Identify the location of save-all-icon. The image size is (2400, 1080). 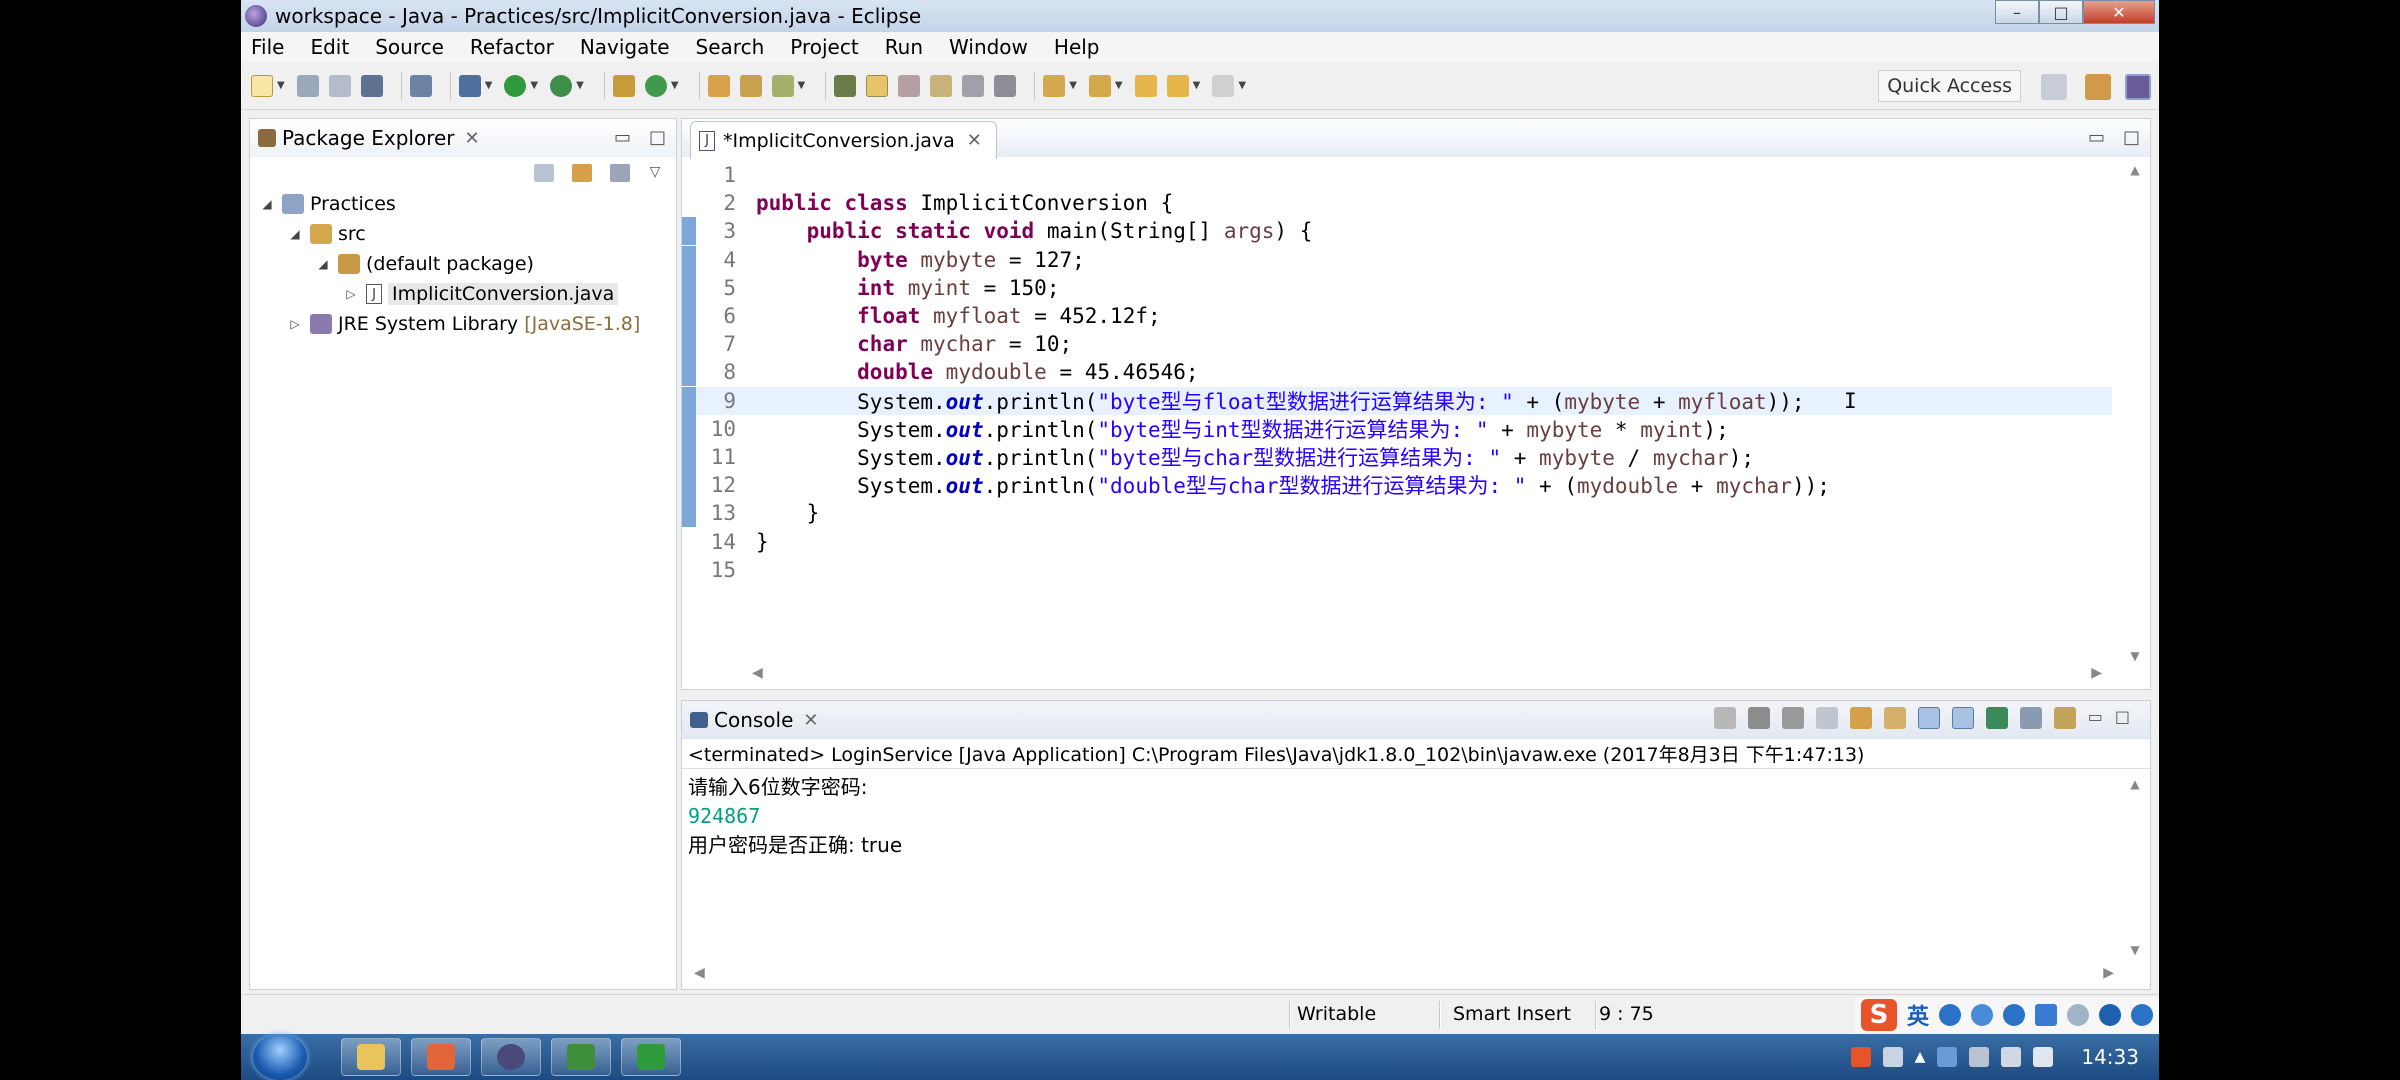
(339, 85).